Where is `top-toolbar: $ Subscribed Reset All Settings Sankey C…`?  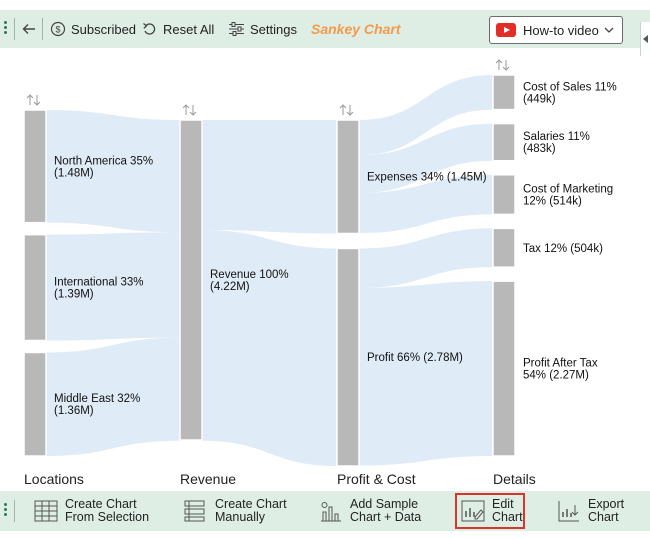 top-toolbar: $ Subscribed Reset All Settings Sankey C… is located at coordinates (325, 33).